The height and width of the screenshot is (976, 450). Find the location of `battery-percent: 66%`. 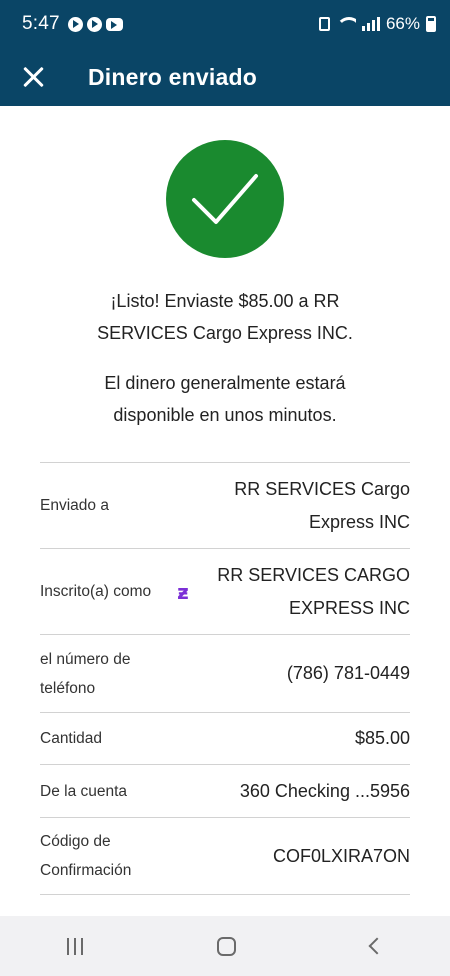

battery-percent: 66% is located at coordinates (402, 23).